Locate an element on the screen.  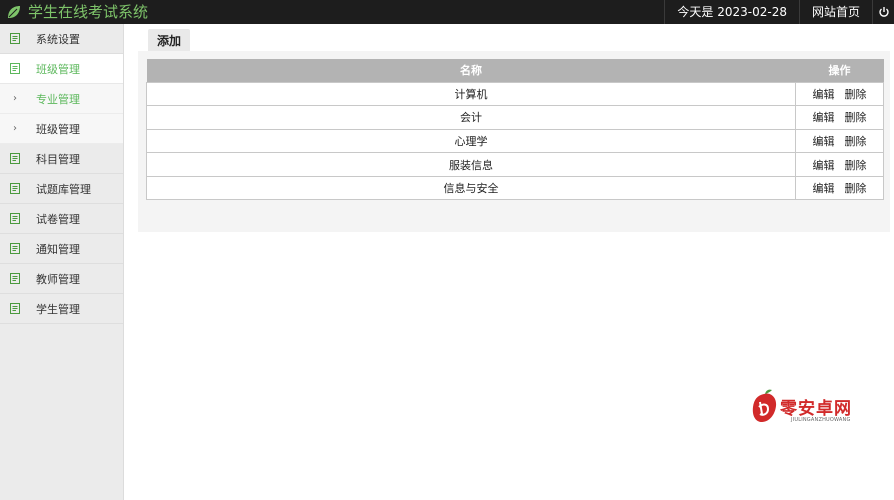
table-row: 信息与安全 编辑 删除 is located at coordinates (515, 188).